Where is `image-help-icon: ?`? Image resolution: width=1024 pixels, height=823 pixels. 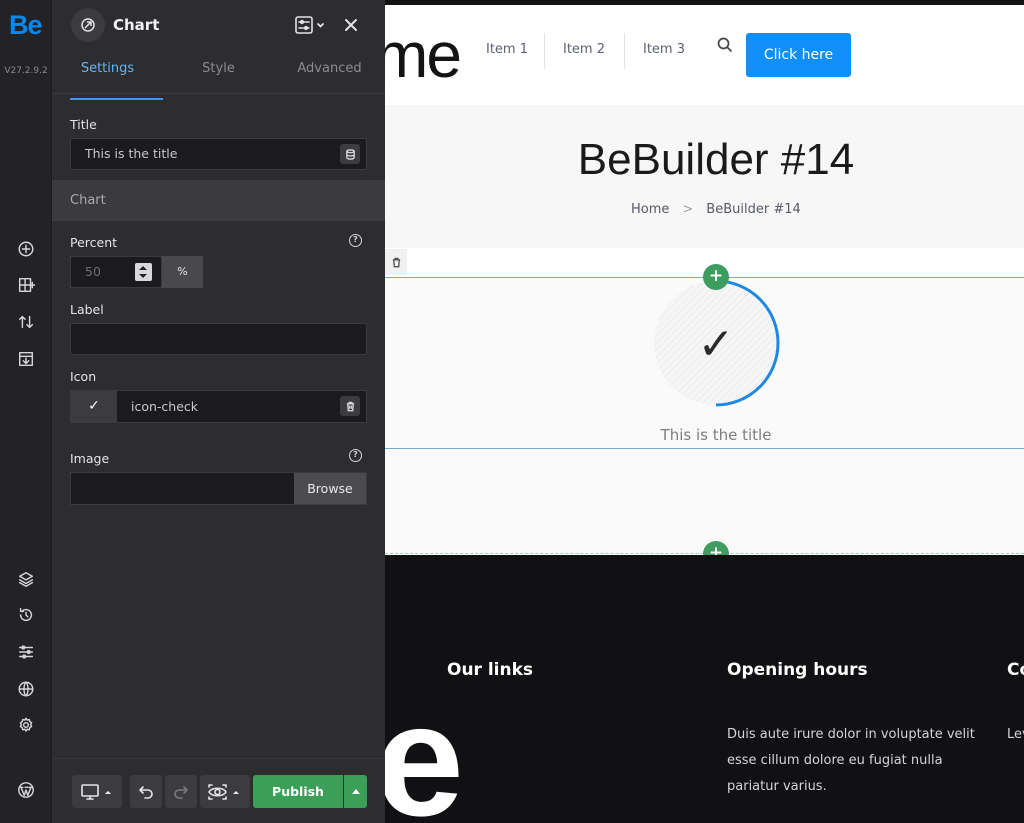 image-help-icon: ? is located at coordinates (355, 455).